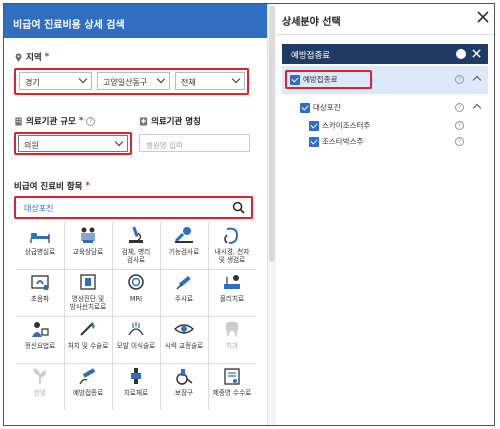  What do you see at coordinates (136, 282) in the screenshot?
I see `mri-icon` at bounding box center [136, 282].